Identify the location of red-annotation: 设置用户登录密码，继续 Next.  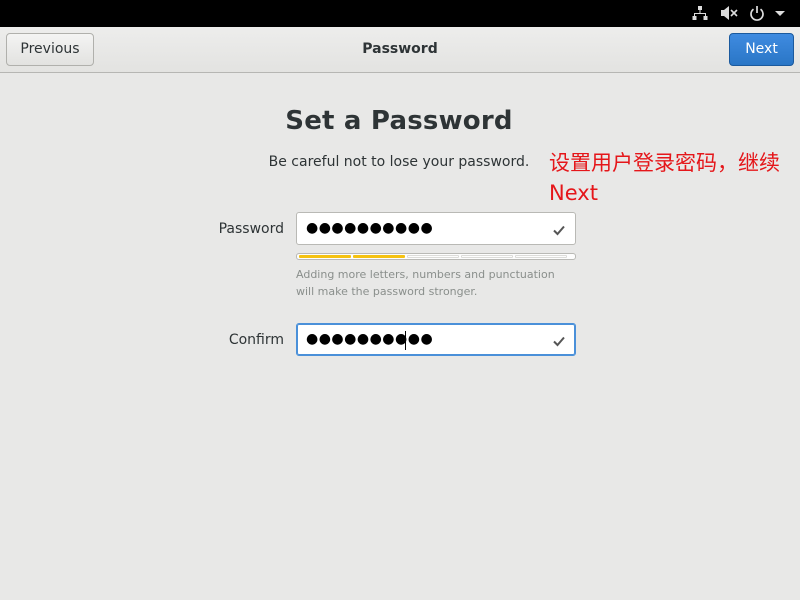
(674, 178).